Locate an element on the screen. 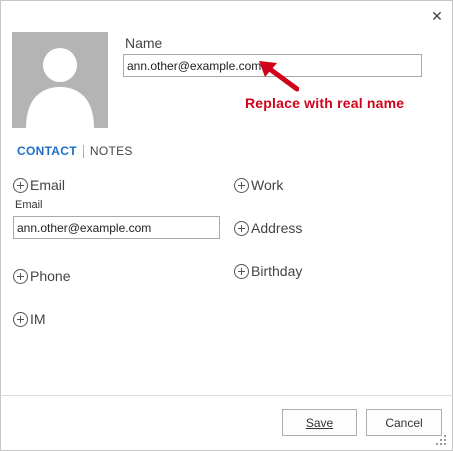 The width and height of the screenshot is (453, 451). add-phone-button: Phone is located at coordinates (41, 276).